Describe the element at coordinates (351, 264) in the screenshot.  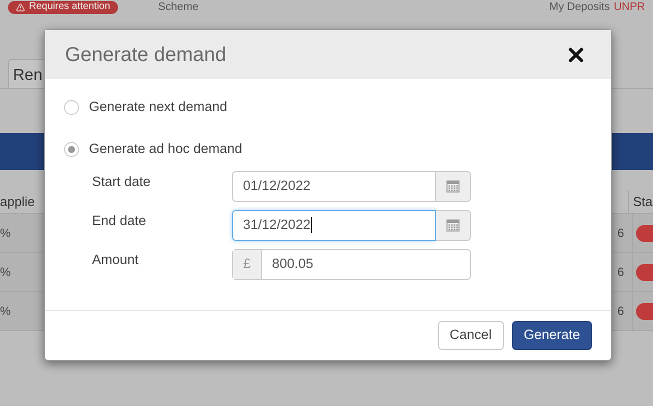
I see `amount-field: £ 800.05` at that location.